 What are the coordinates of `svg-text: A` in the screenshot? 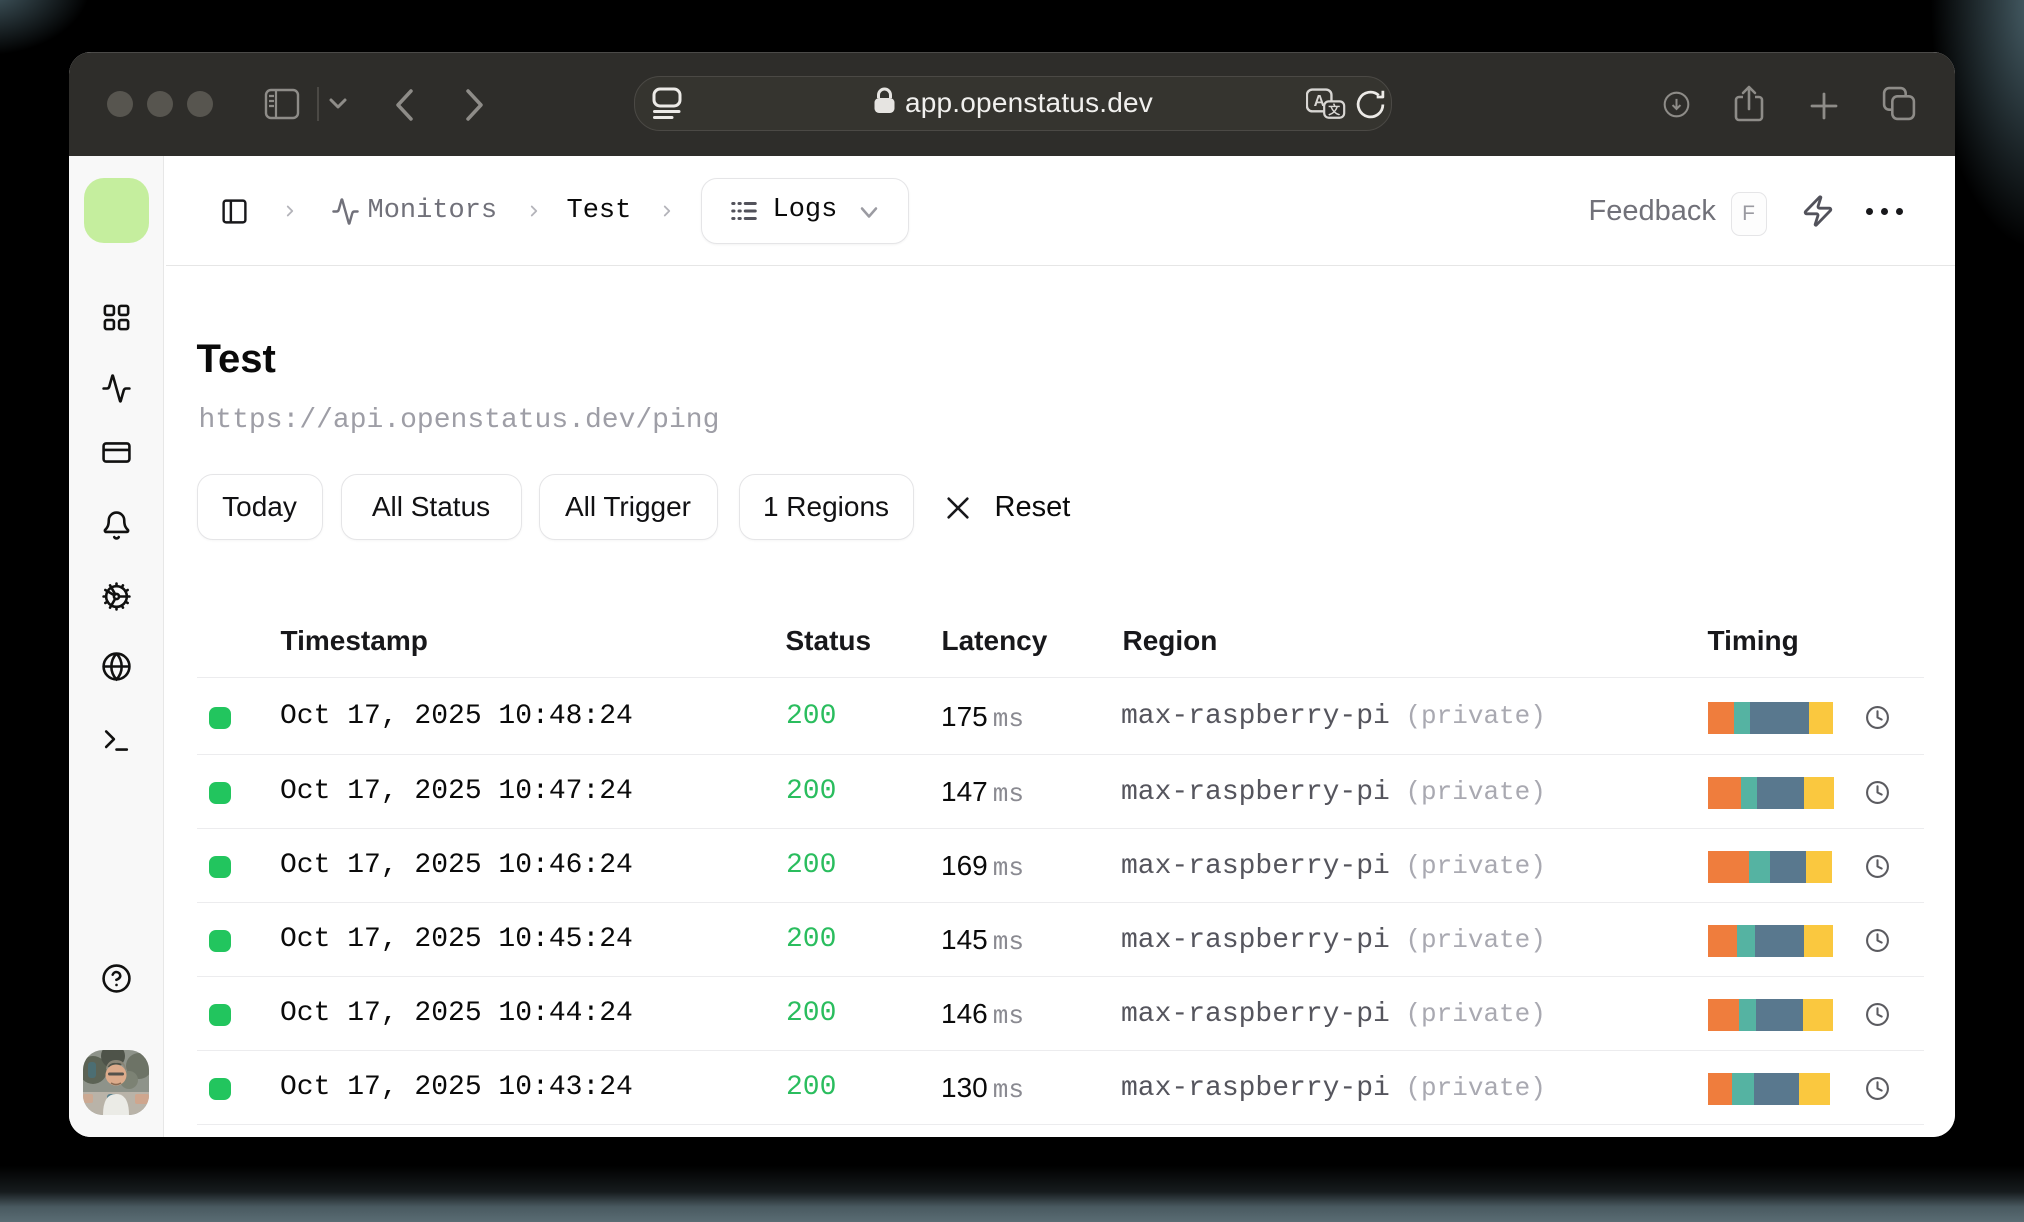 It's located at (1319, 101).